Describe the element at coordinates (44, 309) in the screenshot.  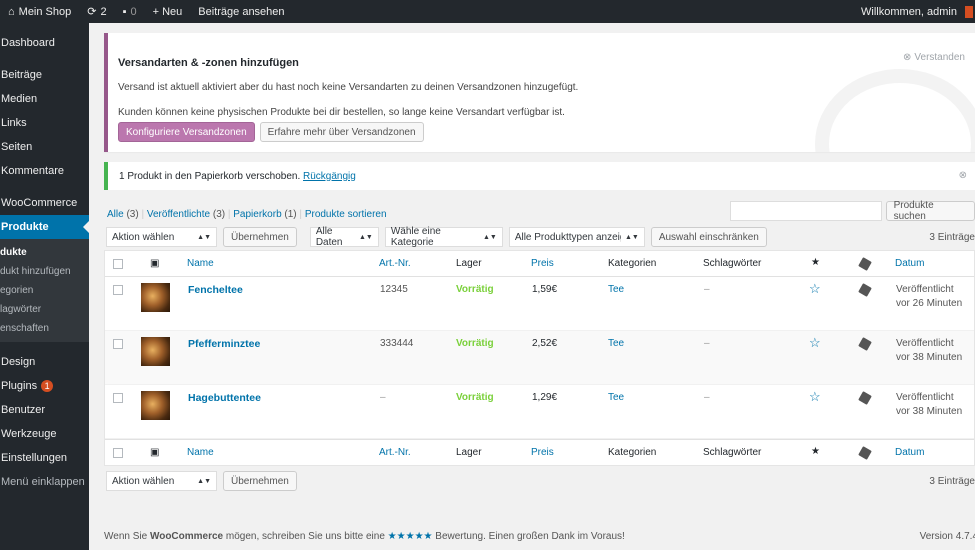
I see `submenu-tags: lagwörter` at that location.